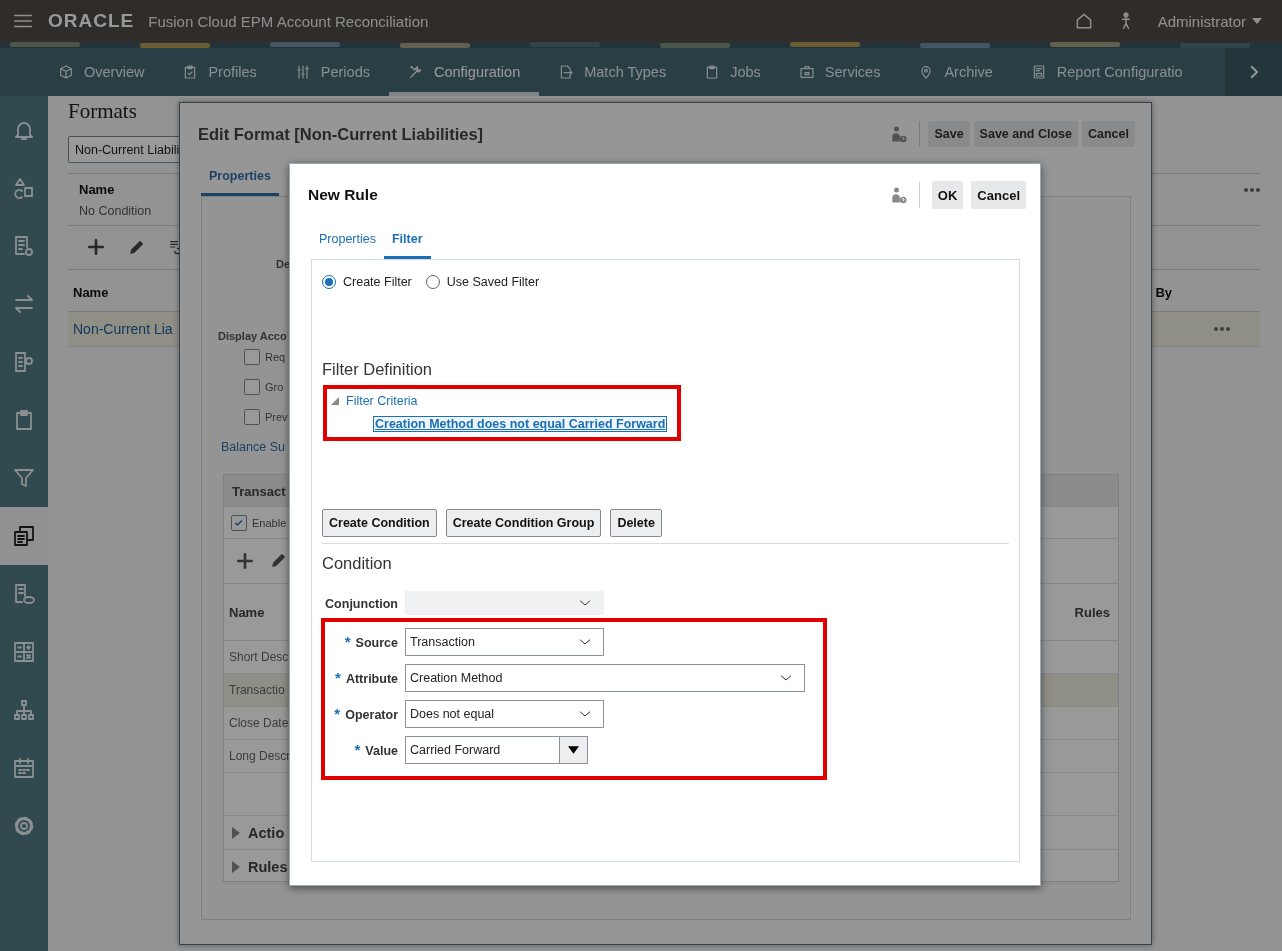 This screenshot has width=1282, height=951. I want to click on format-name-link: Non-Current Lia, so click(123, 329).